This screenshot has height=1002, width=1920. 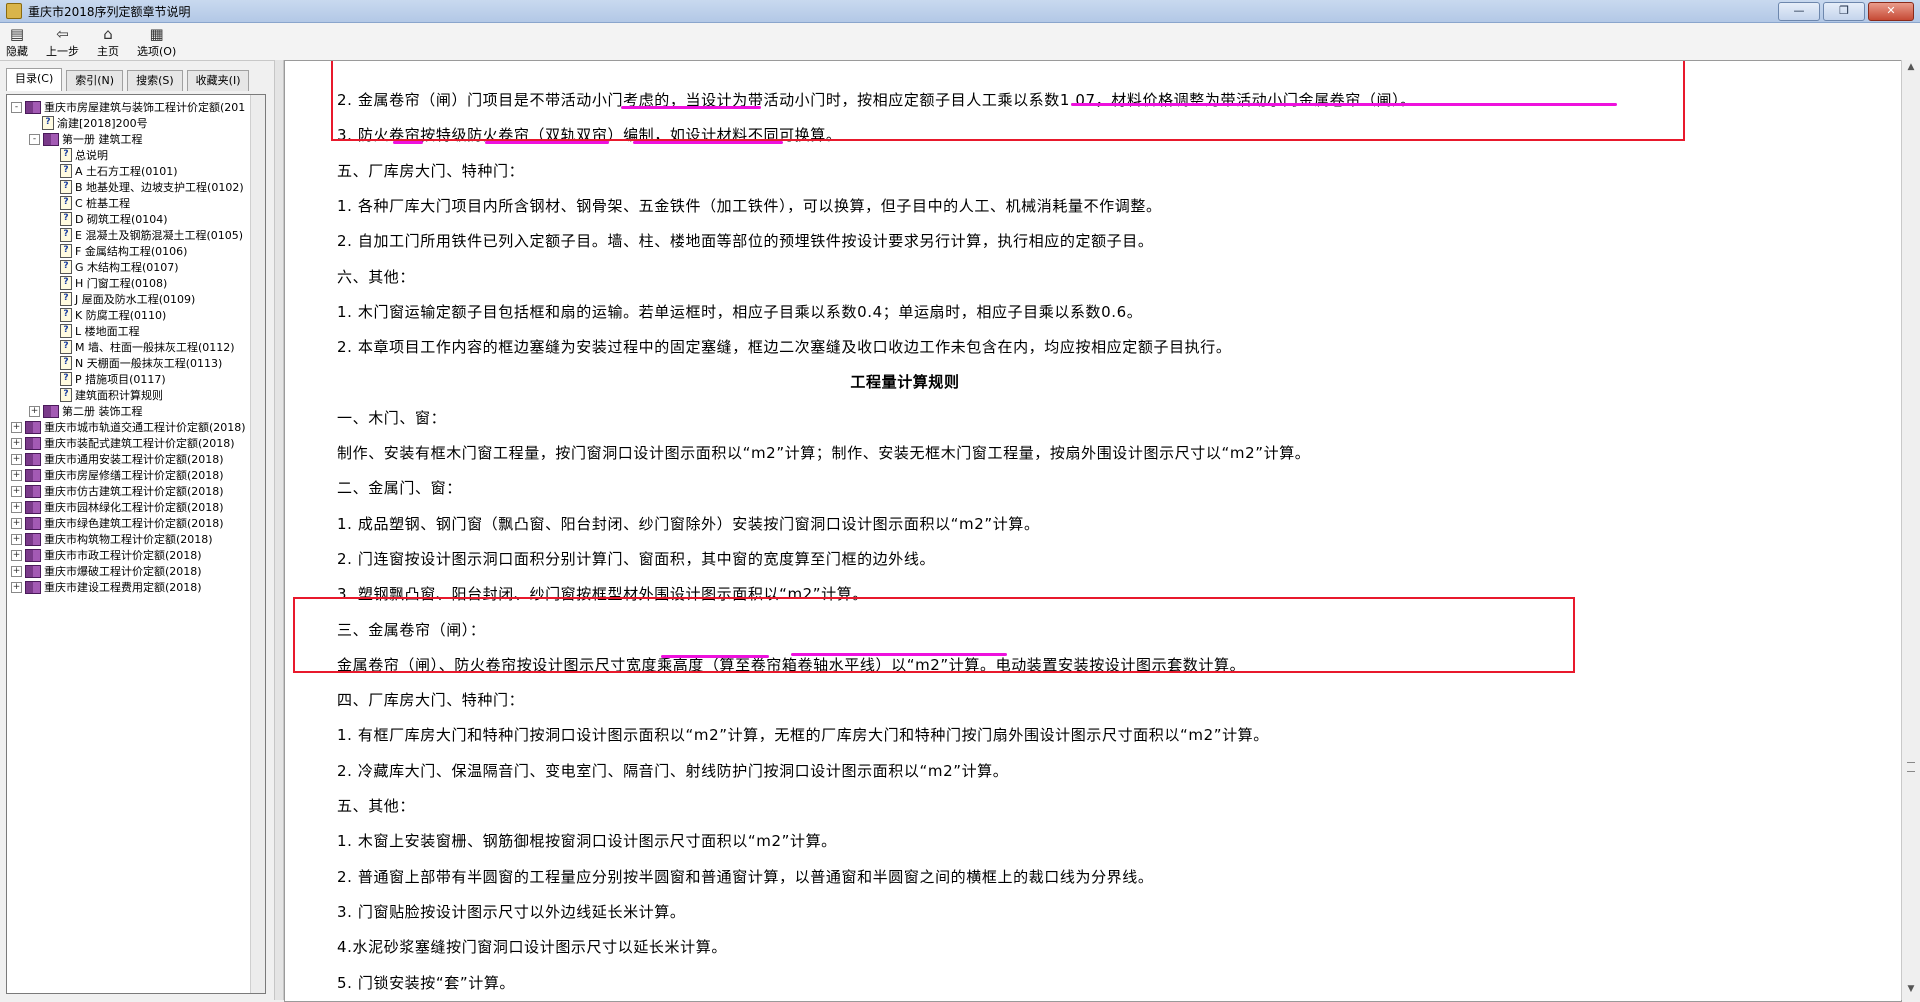 What do you see at coordinates (119, 395) in the screenshot?
I see `tree-node-label: 建筑面积计算规则` at bounding box center [119, 395].